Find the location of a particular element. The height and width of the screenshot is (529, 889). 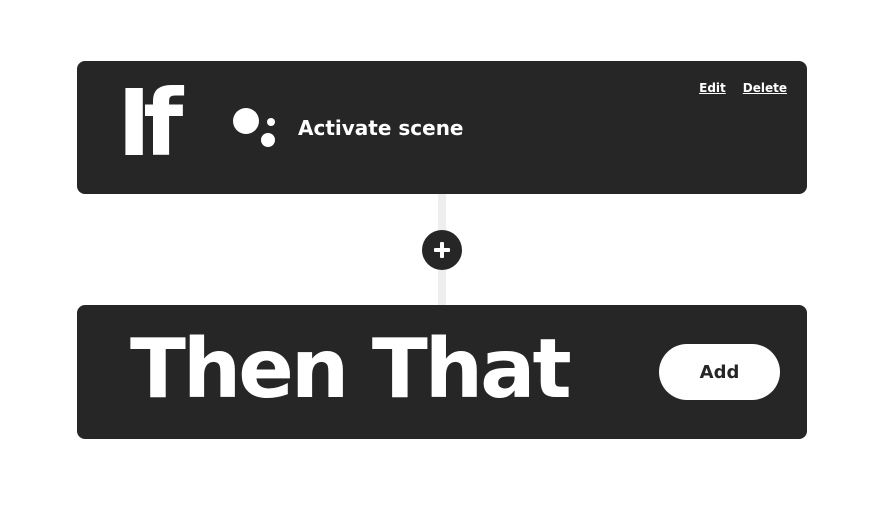

then-that-keyword: Then That is located at coordinates (351, 369).